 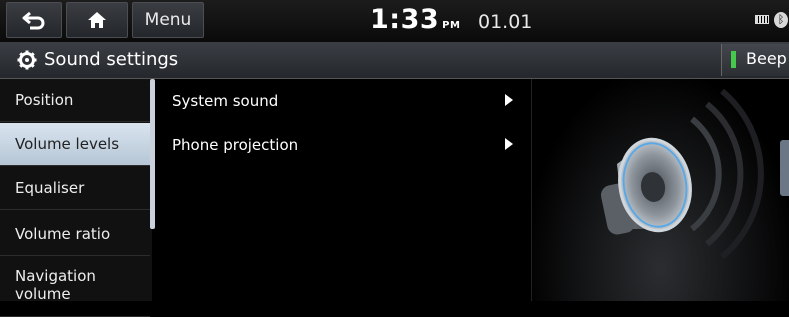 What do you see at coordinates (784, 168) in the screenshot?
I see `side-panel-handle` at bounding box center [784, 168].